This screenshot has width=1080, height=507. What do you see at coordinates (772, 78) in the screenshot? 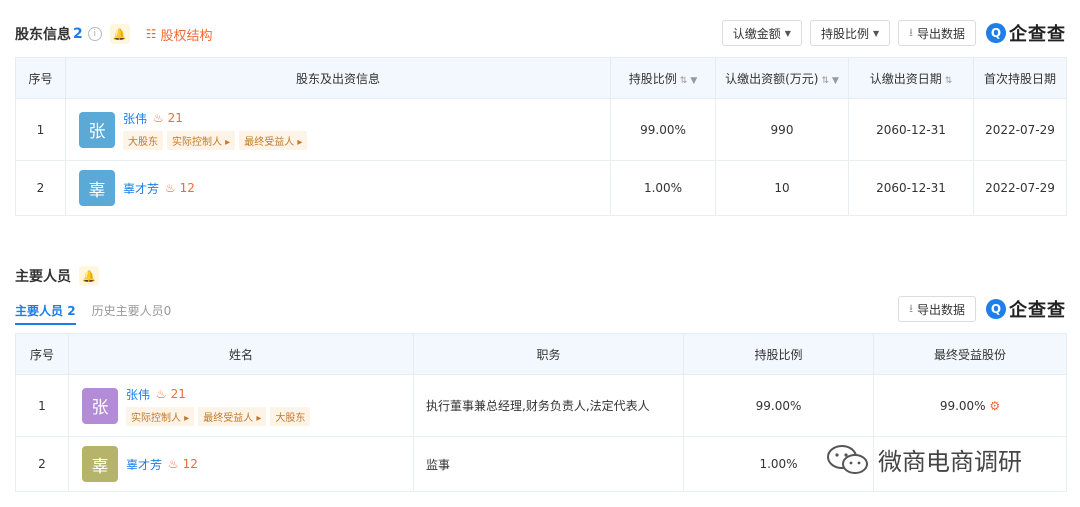
I see `amount-header-label: 认缴出资额(万元)` at bounding box center [772, 78].